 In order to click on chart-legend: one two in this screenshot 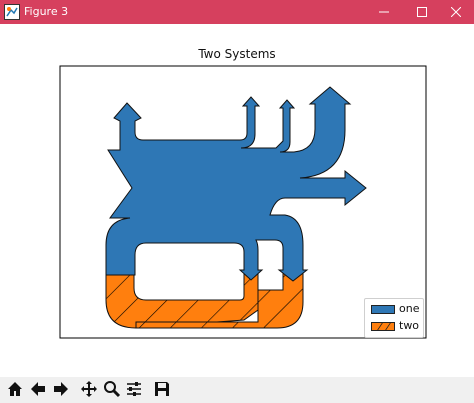, I will do `click(394, 318)`.